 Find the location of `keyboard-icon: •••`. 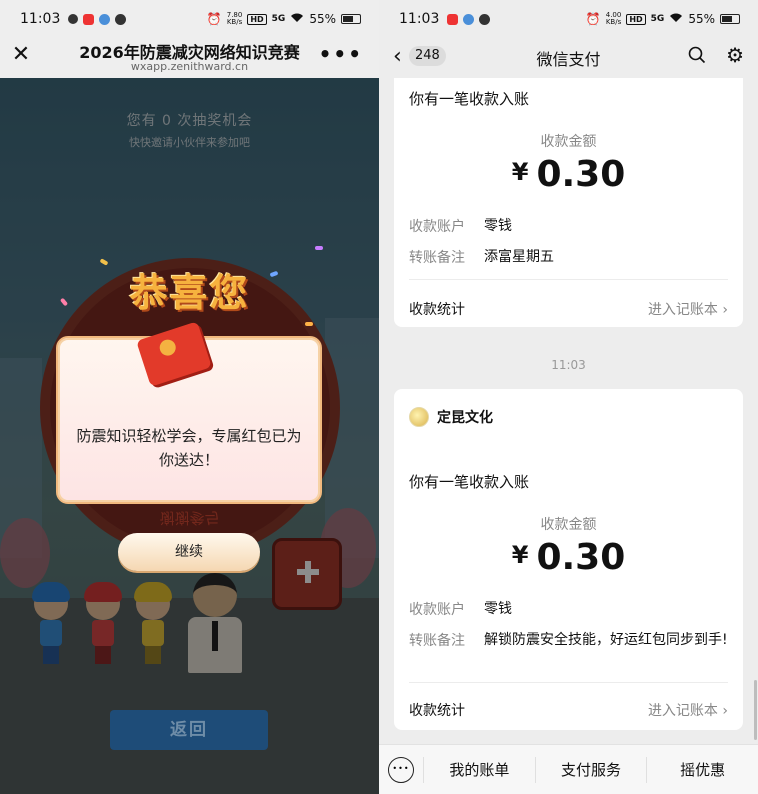

keyboard-icon: ••• is located at coordinates (401, 769).